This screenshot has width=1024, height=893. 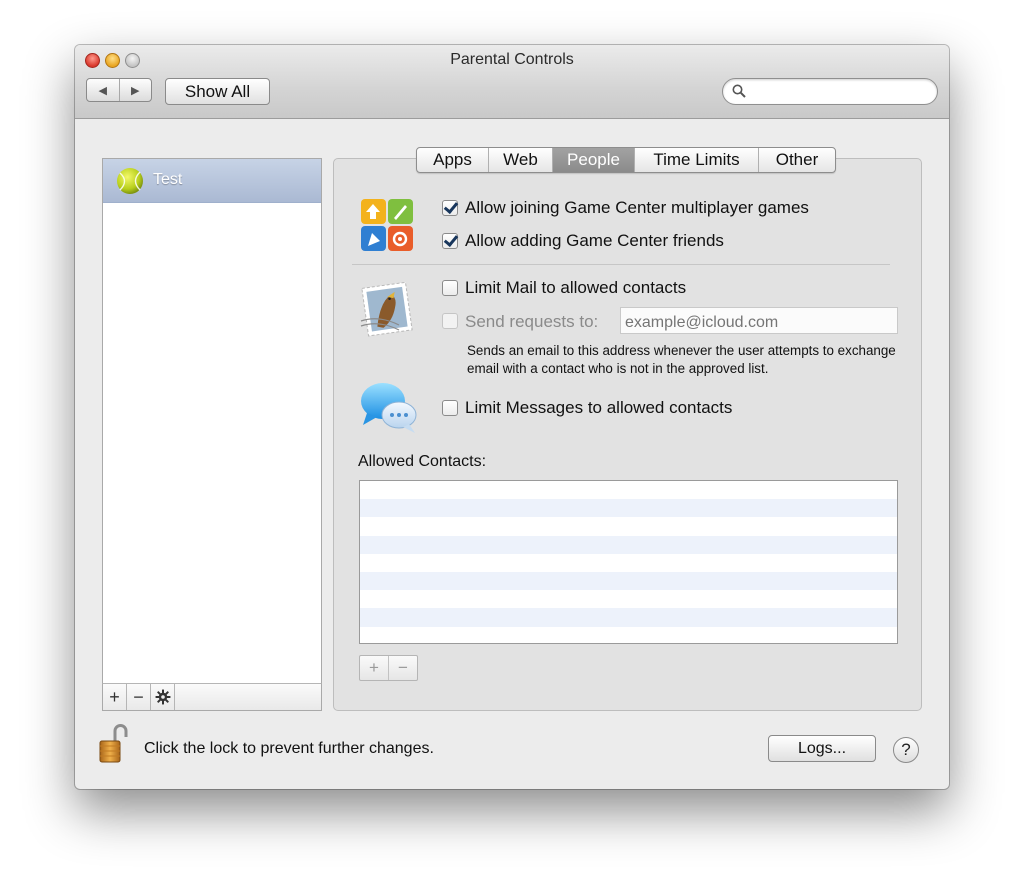 I want to click on send-requests-checkbox, so click(x=450, y=321).